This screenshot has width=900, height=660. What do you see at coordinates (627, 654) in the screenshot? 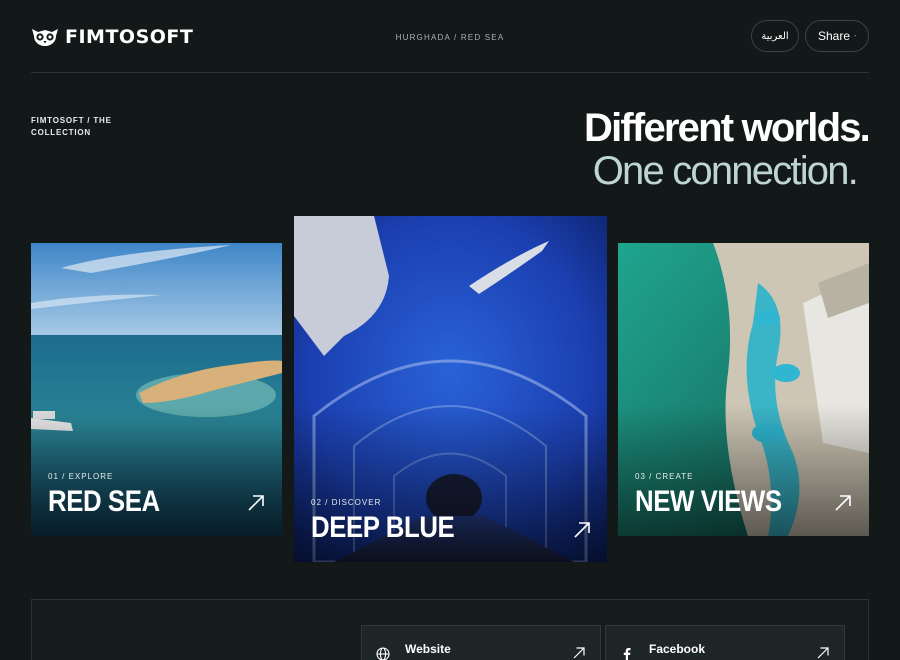
I see `facebook-icon` at bounding box center [627, 654].